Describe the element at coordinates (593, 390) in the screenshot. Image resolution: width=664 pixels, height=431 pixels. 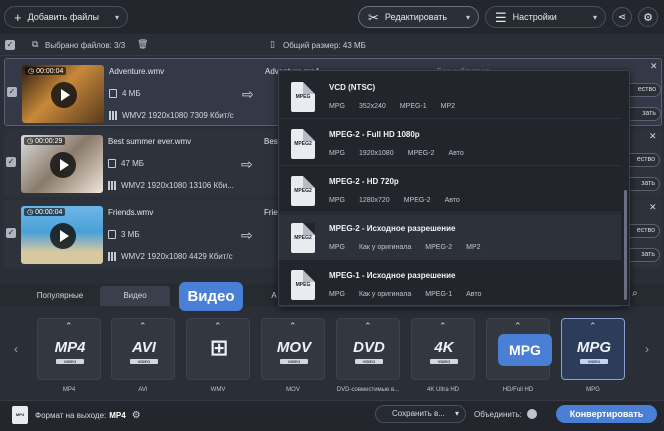
I see `format-label: MPG` at that location.